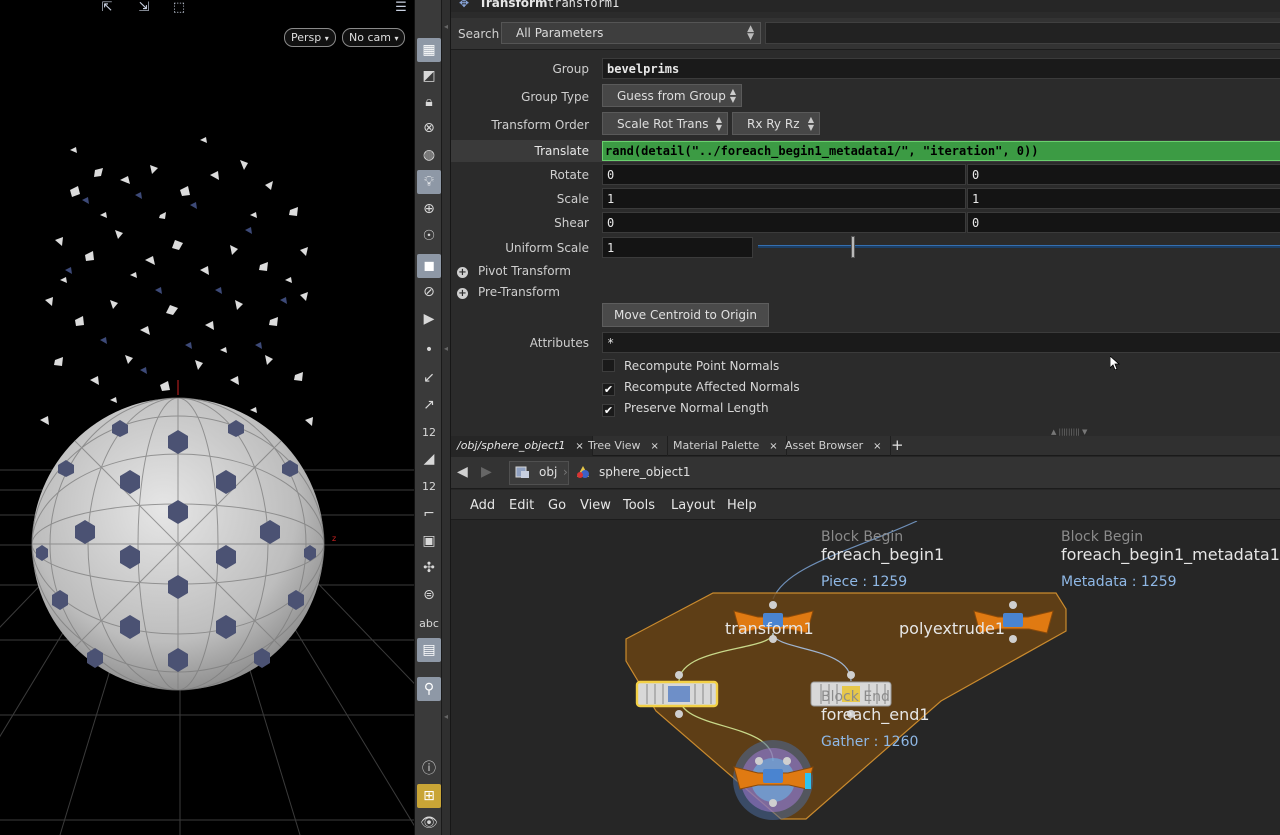  I want to click on metadata1-name: foreach_begin1_metadata1, so click(1170, 554).